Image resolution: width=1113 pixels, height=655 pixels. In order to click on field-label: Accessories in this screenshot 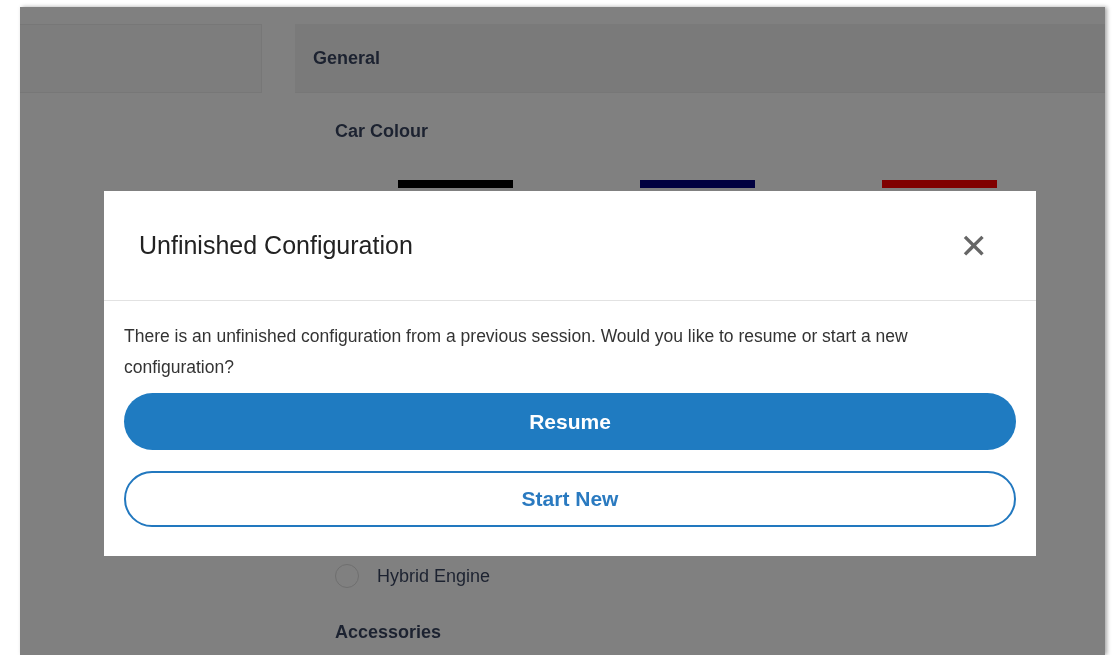, I will do `click(389, 632)`.